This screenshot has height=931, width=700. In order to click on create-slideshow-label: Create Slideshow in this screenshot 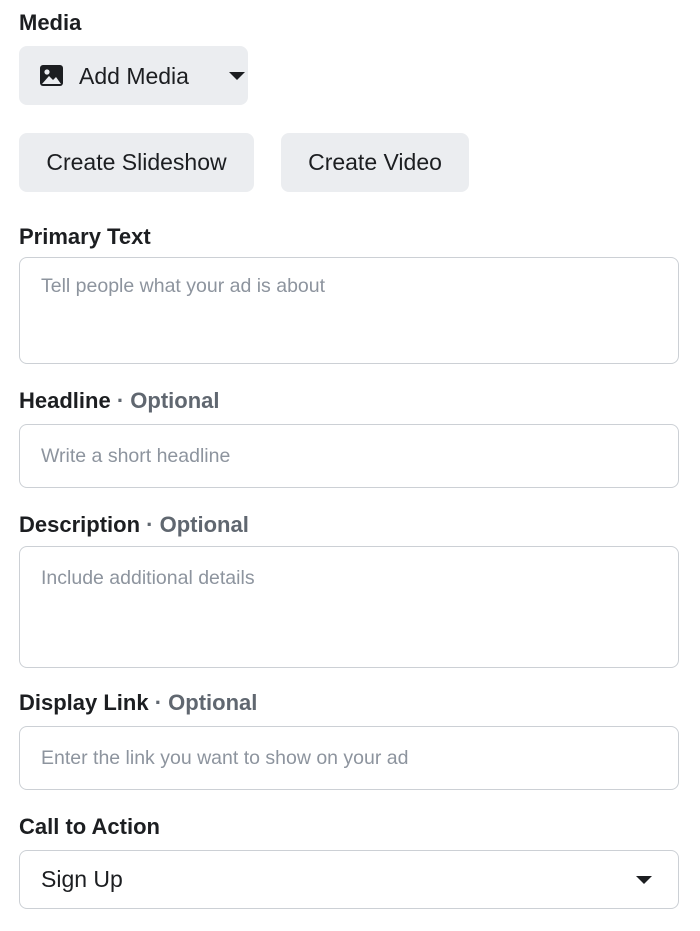, I will do `click(136, 162)`.